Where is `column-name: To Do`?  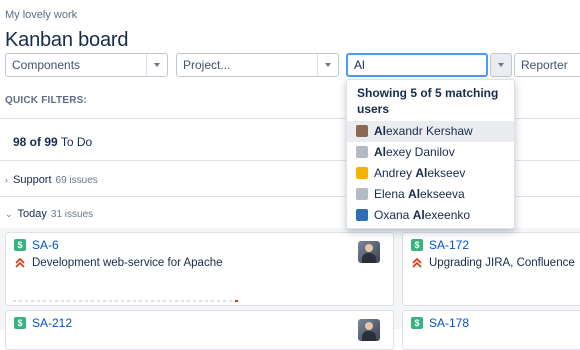 column-name: To Do is located at coordinates (76, 142).